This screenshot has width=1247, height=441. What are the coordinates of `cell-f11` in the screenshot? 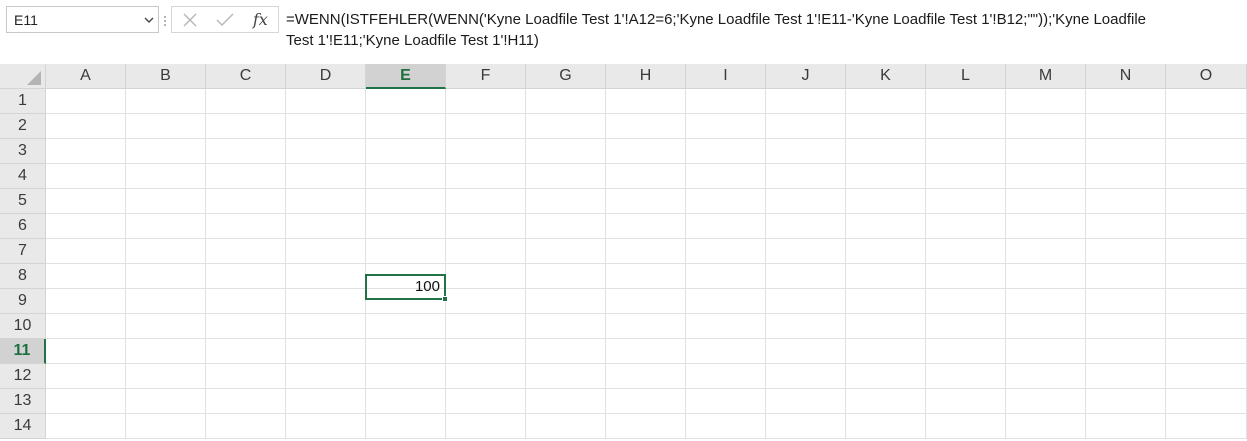 It's located at (486, 351).